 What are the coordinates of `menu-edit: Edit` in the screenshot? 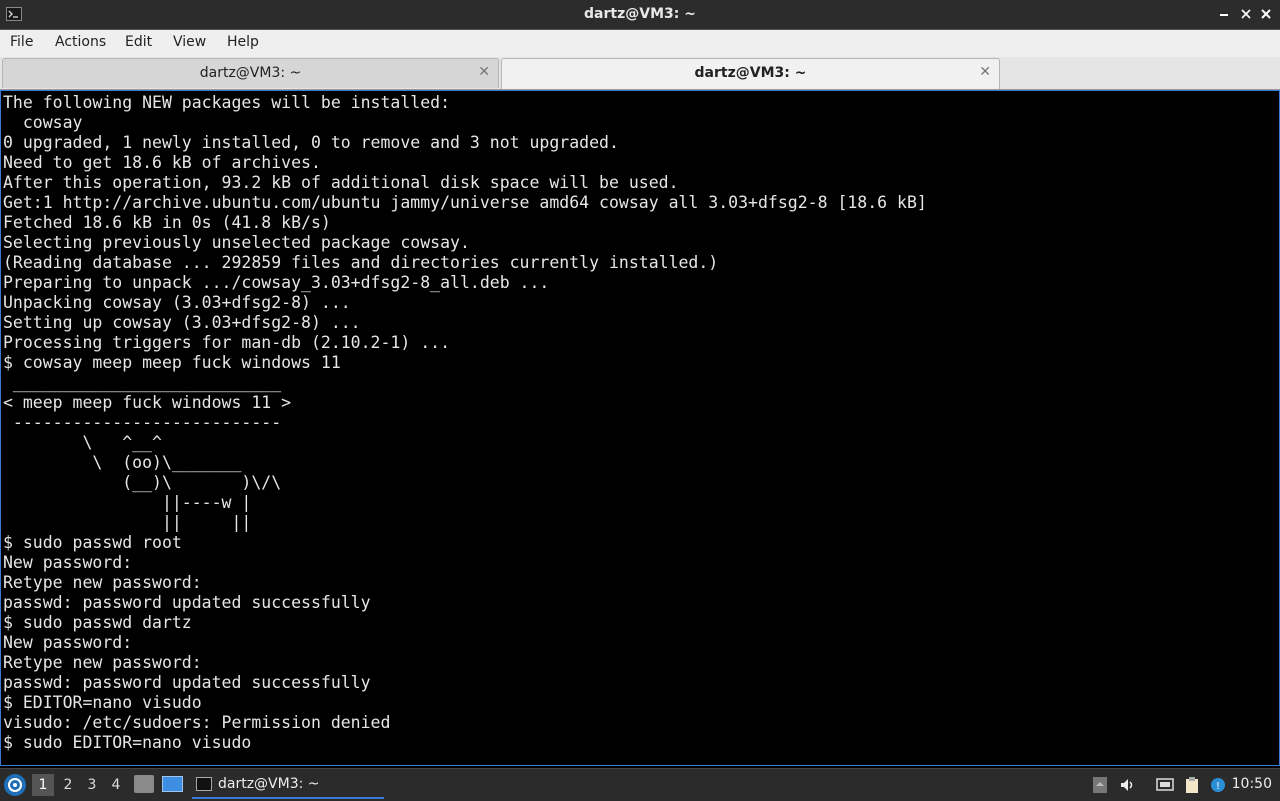 It's located at (138, 42).